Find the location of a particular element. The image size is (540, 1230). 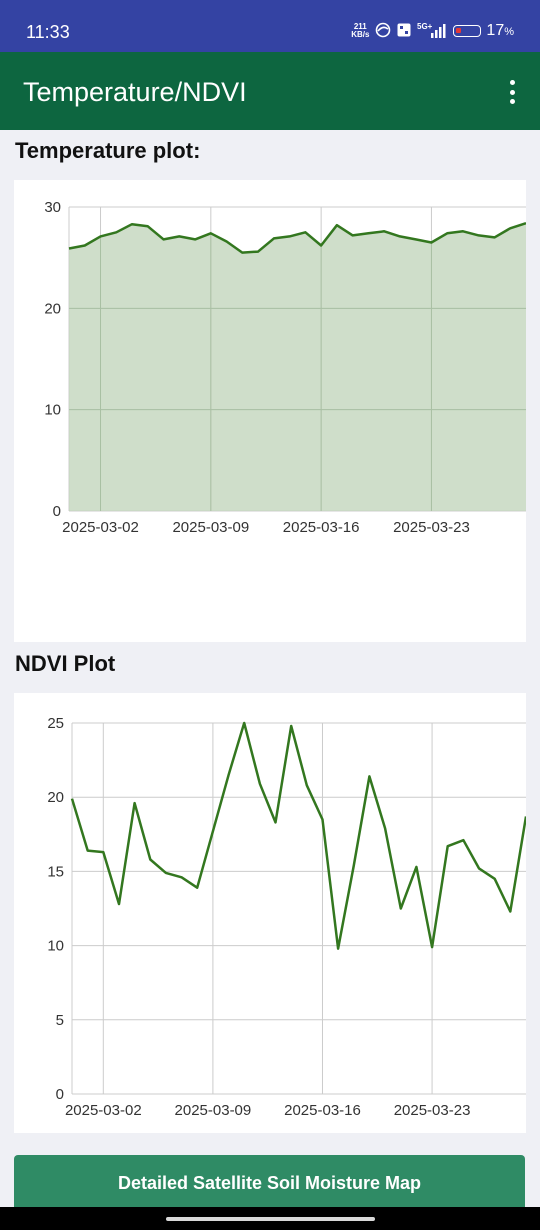

status-bar: 11:33 211 KB/s 5G+ 17% is located at coordinates (270, 26).